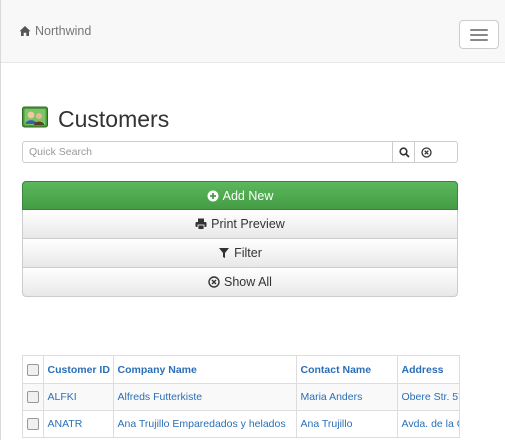 The height and width of the screenshot is (440, 505). I want to click on filter-label: Filter, so click(248, 253).